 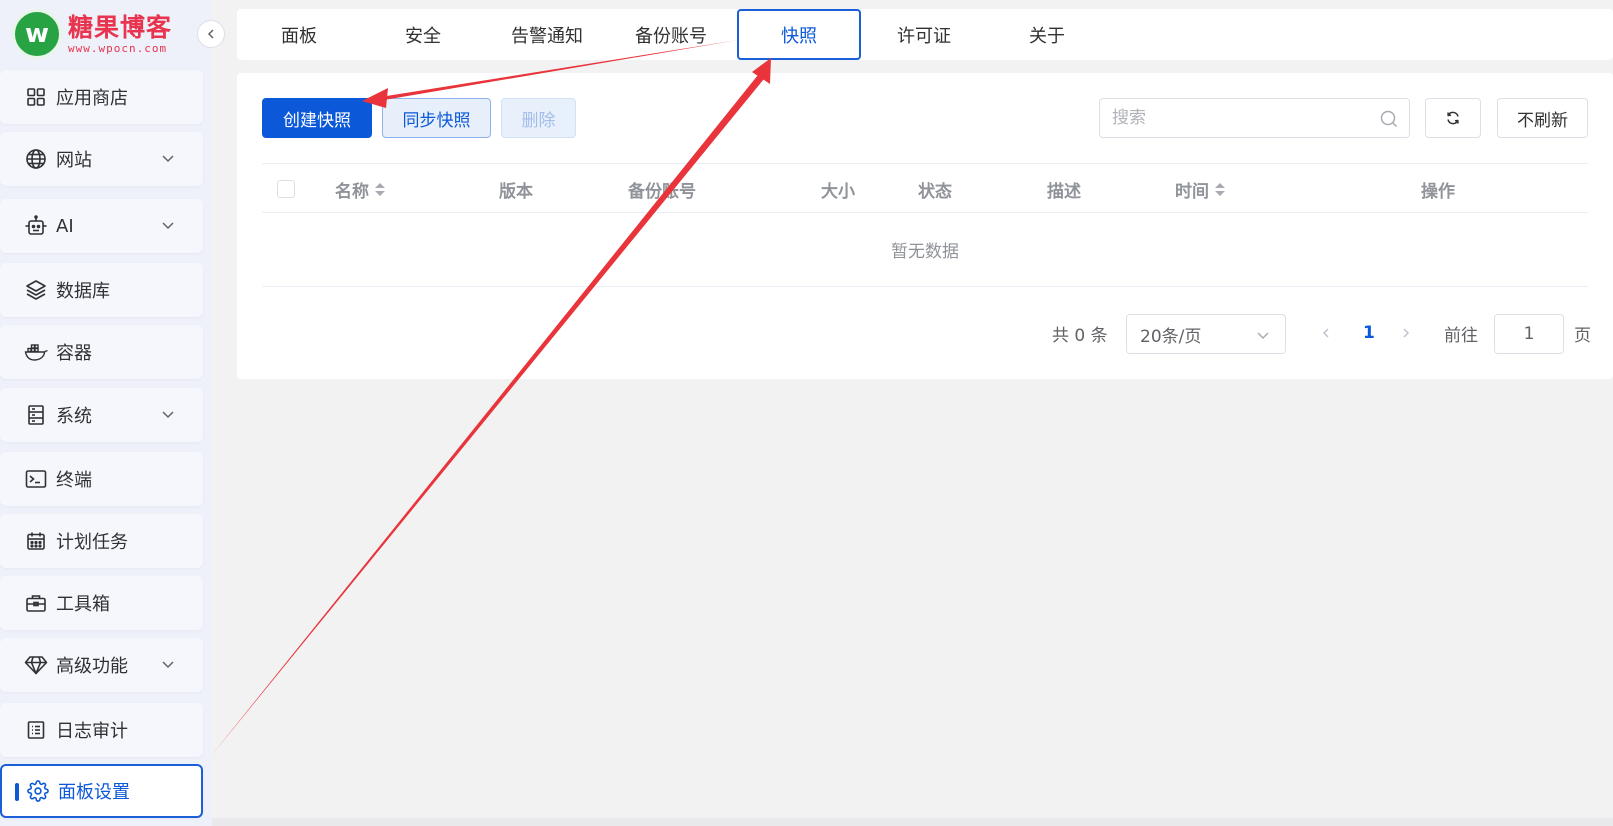 I want to click on sync-snapshot-button: 同步快照, so click(x=436, y=118).